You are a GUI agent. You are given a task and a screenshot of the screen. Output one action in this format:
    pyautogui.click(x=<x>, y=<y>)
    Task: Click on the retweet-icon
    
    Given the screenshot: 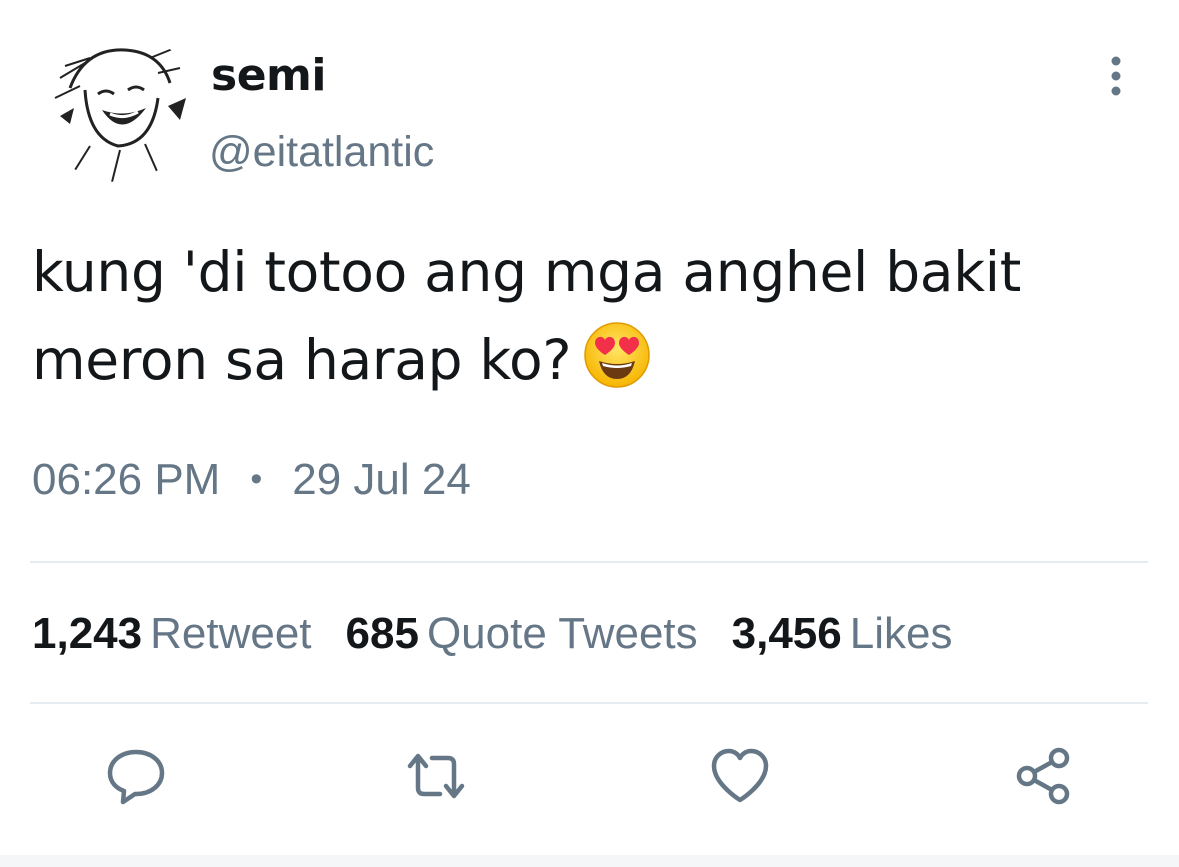 What is the action you would take?
    pyautogui.click(x=436, y=776)
    